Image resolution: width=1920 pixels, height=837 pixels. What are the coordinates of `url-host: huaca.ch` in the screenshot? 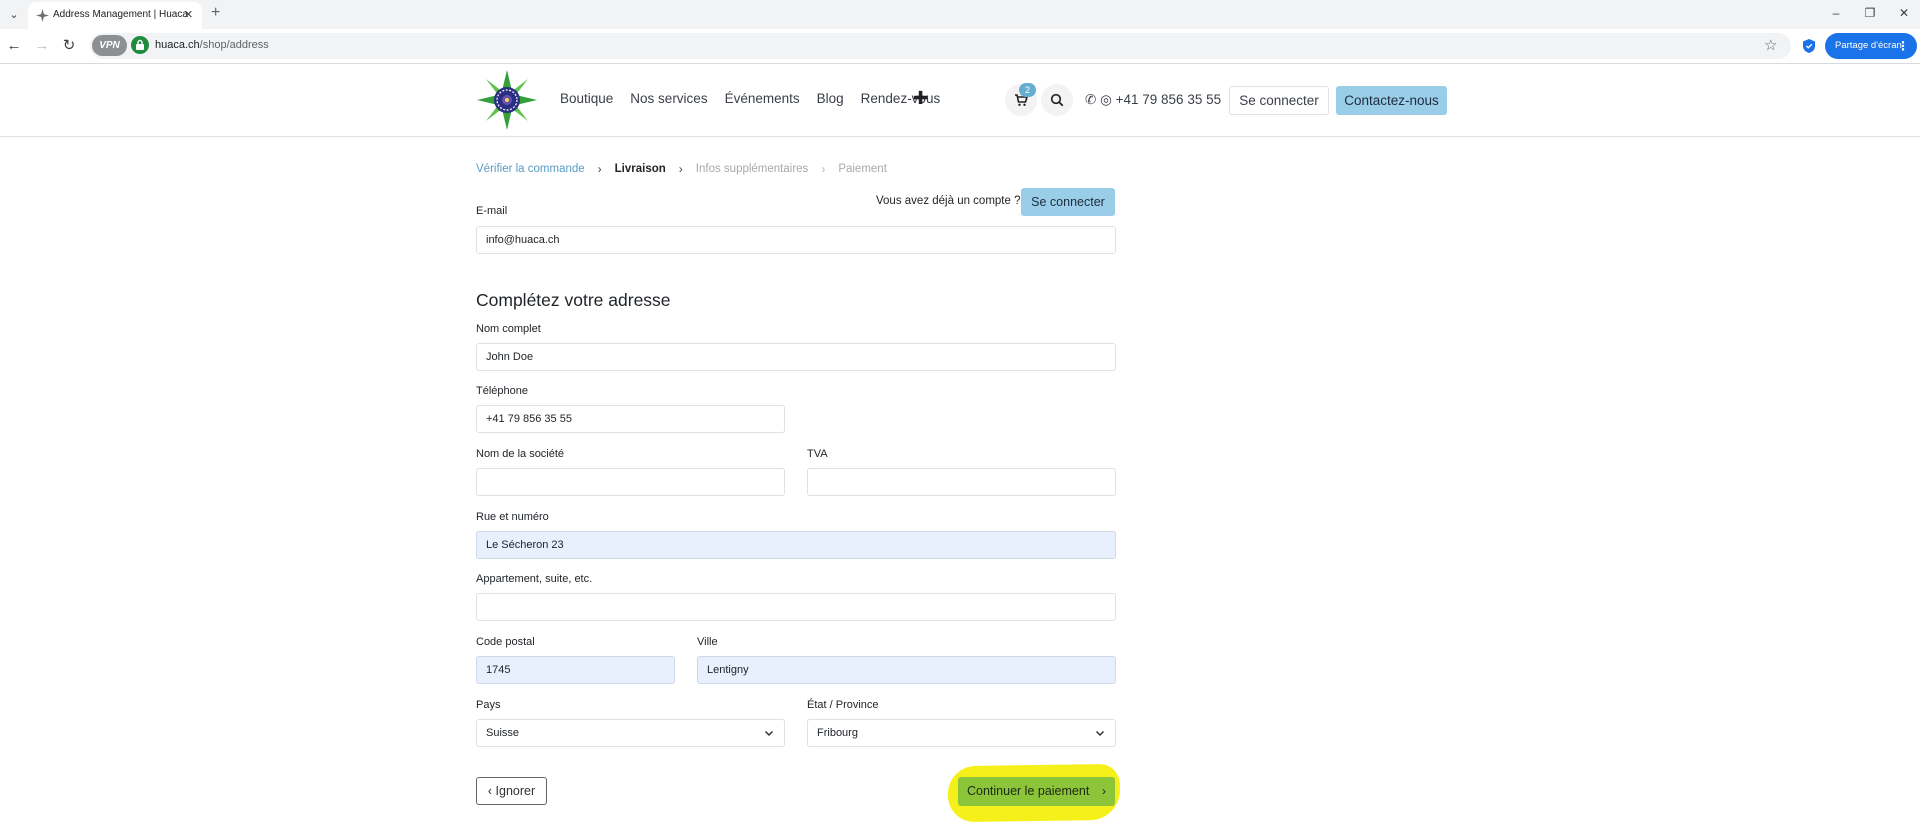 It's located at (177, 45).